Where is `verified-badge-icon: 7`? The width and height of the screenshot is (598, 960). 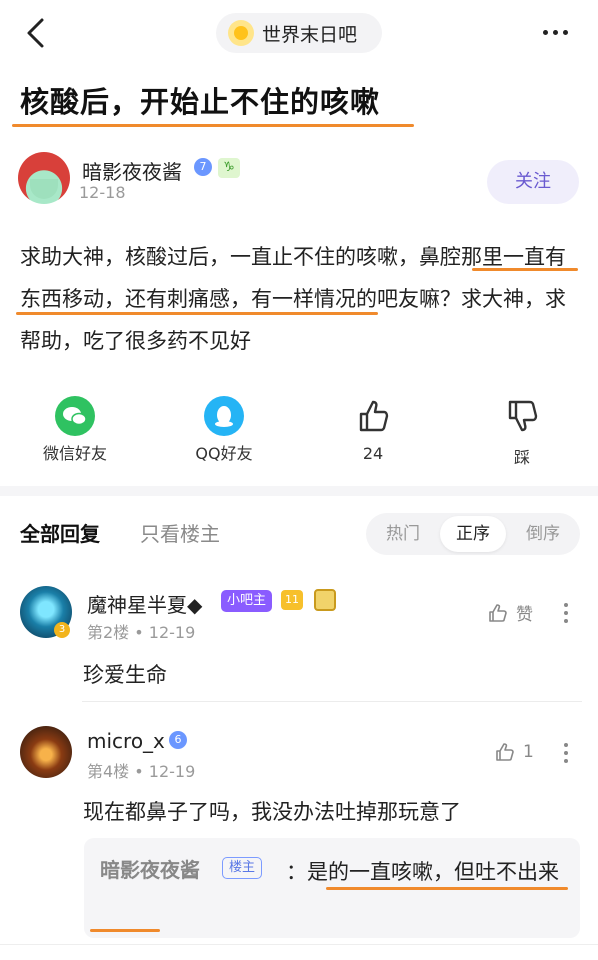
verified-badge-icon: 7 is located at coordinates (203, 167).